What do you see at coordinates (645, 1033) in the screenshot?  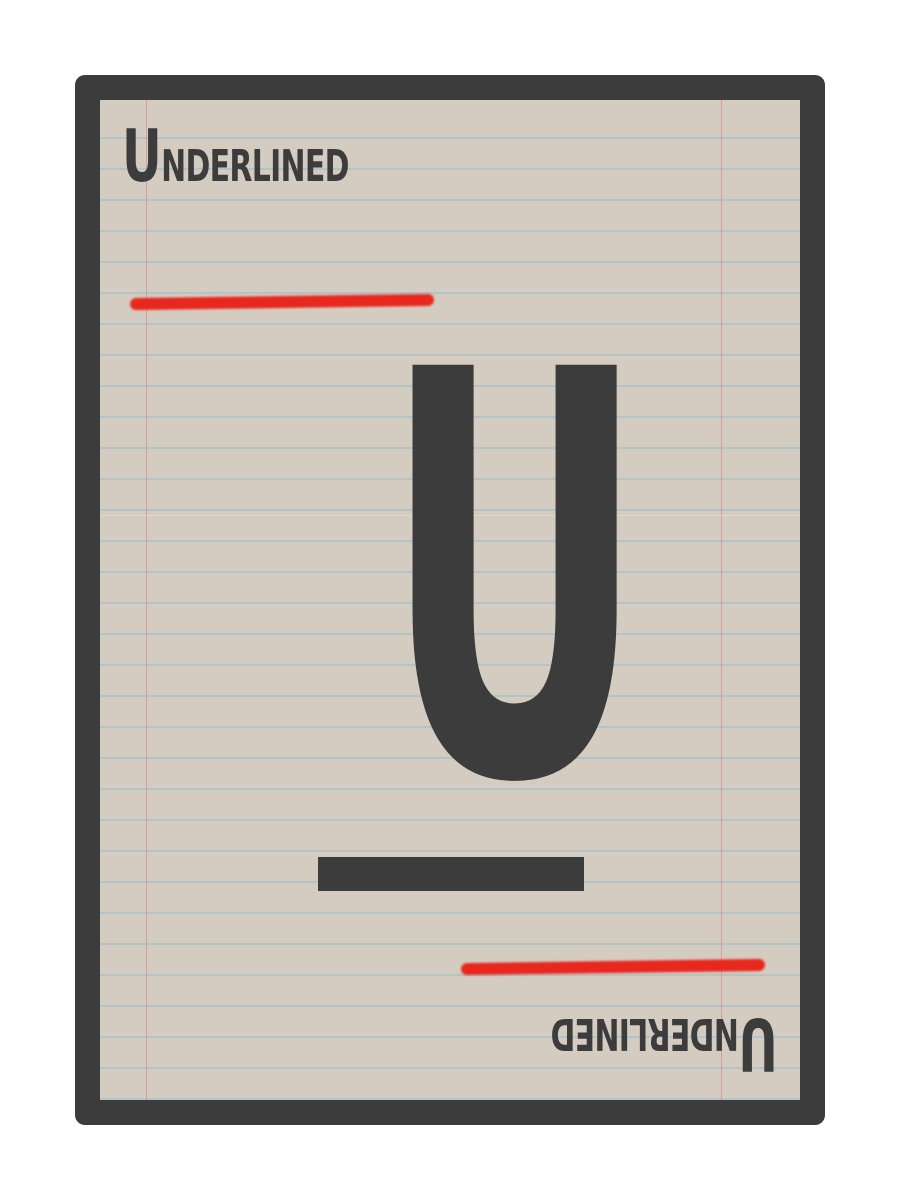 I see `bottom-word-rest: NDERLINED` at bounding box center [645, 1033].